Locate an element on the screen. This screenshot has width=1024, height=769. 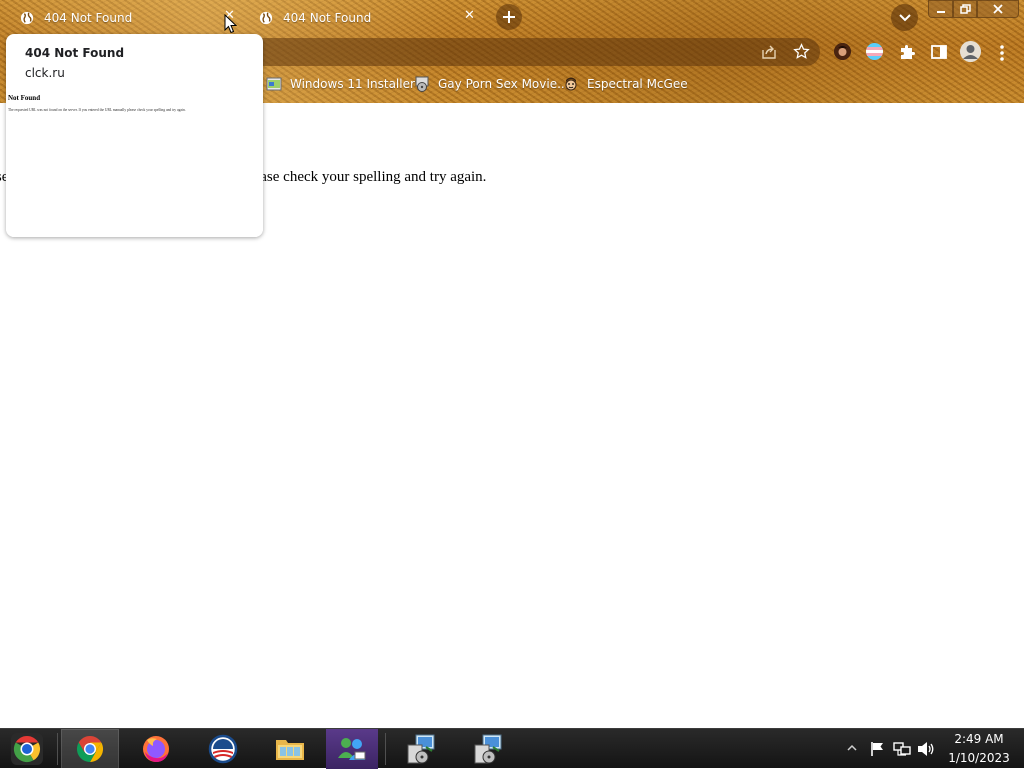
new-tab-button is located at coordinates (509, 17).